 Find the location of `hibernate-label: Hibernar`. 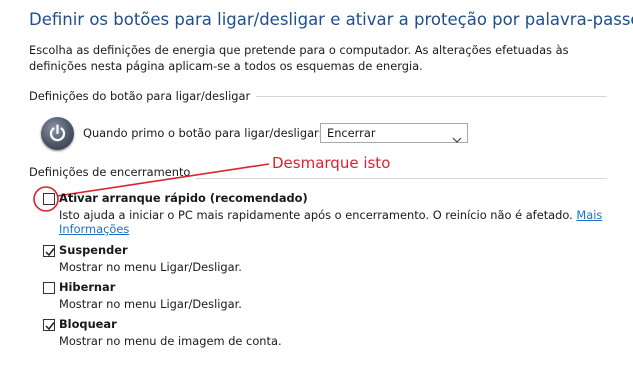

hibernate-label: Hibernar is located at coordinates (87, 287).